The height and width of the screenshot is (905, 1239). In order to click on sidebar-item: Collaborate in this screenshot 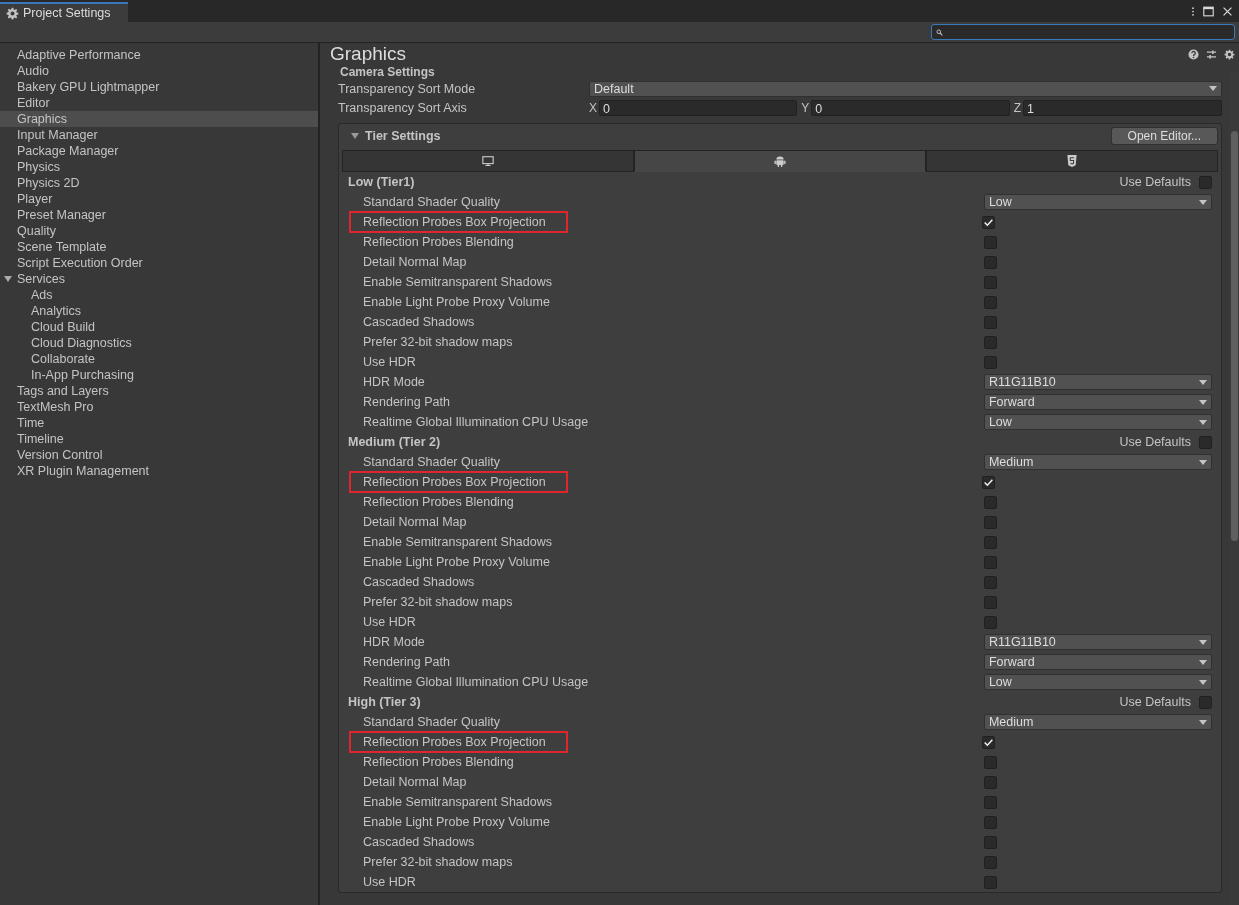, I will do `click(159, 359)`.